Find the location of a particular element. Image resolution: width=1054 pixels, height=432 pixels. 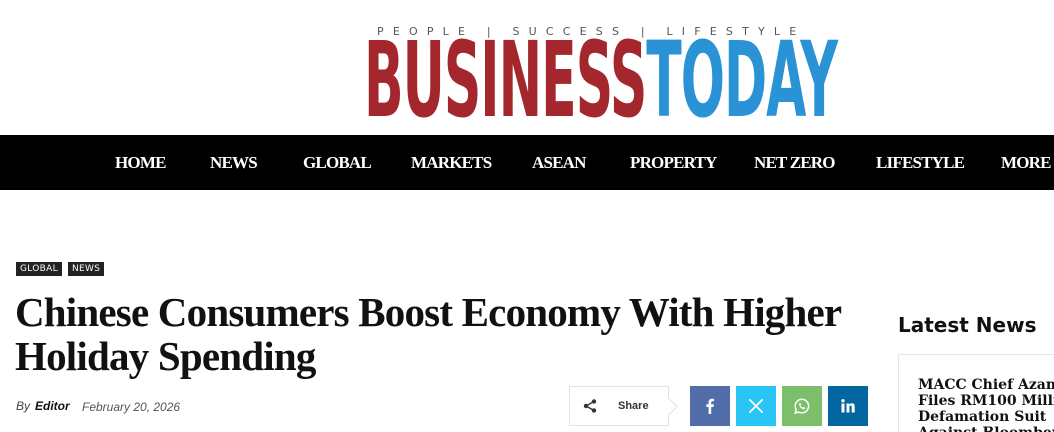

nav-item-asean: ASEAN is located at coordinates (559, 162).